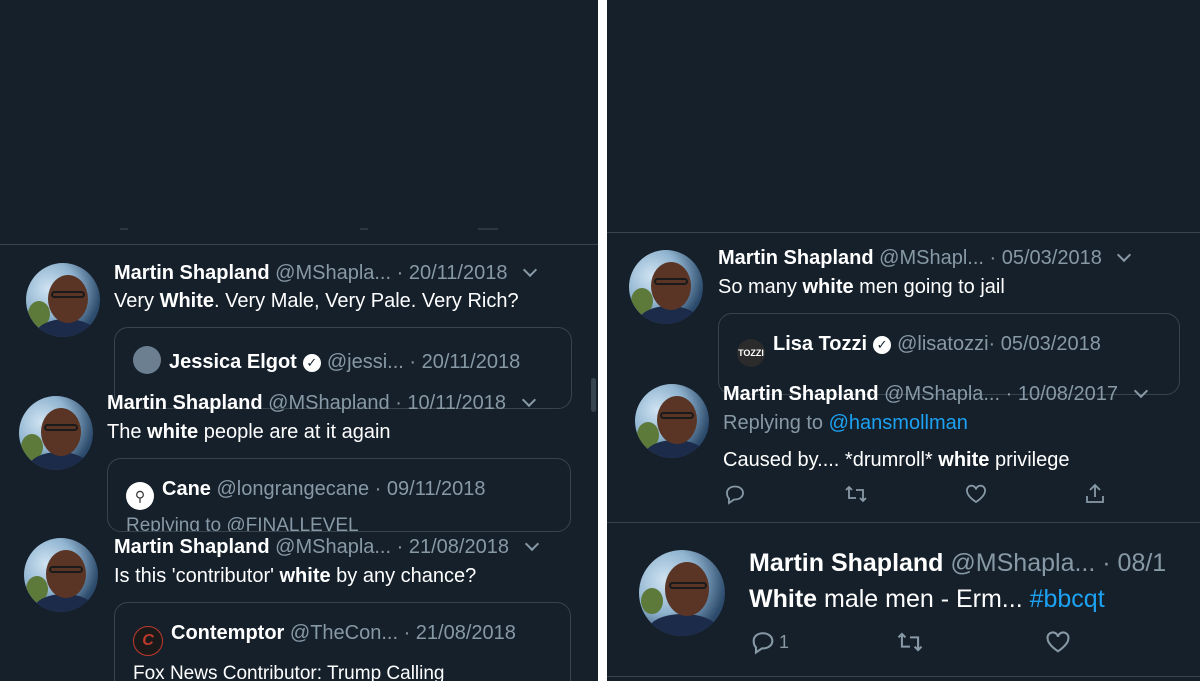 This screenshot has width=1200, height=681. Describe the element at coordinates (293, 489) in the screenshot. I see `quoted-author-handle: @longrangecane` at that location.